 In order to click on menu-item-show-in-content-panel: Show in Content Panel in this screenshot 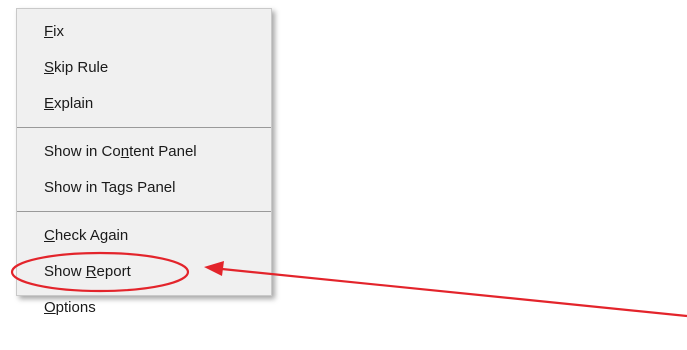, I will do `click(144, 152)`.